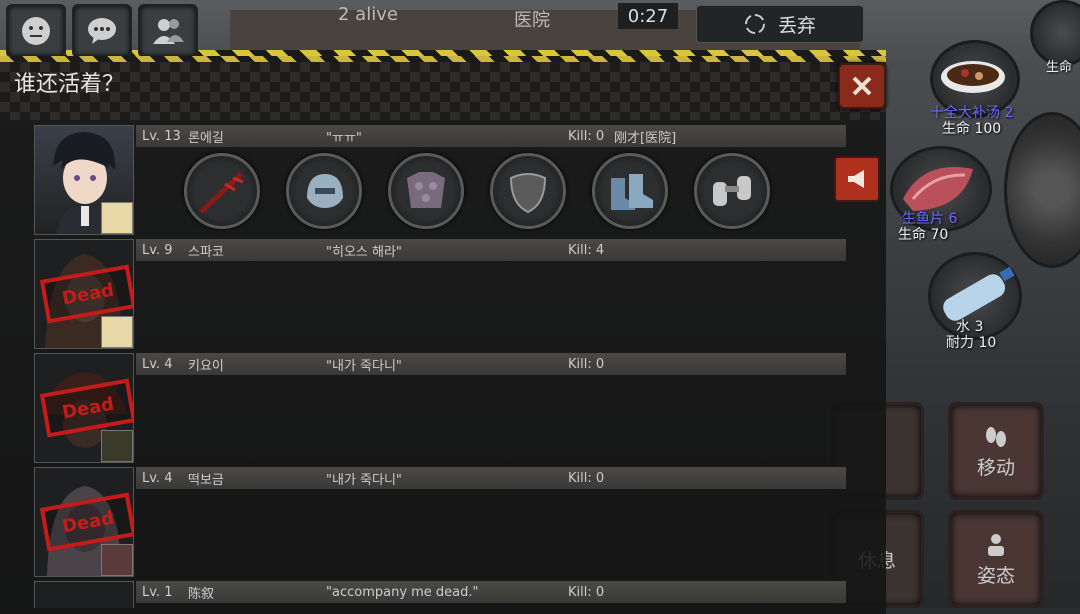 The height and width of the screenshot is (614, 1080). I want to click on sword-icon, so click(221, 193).